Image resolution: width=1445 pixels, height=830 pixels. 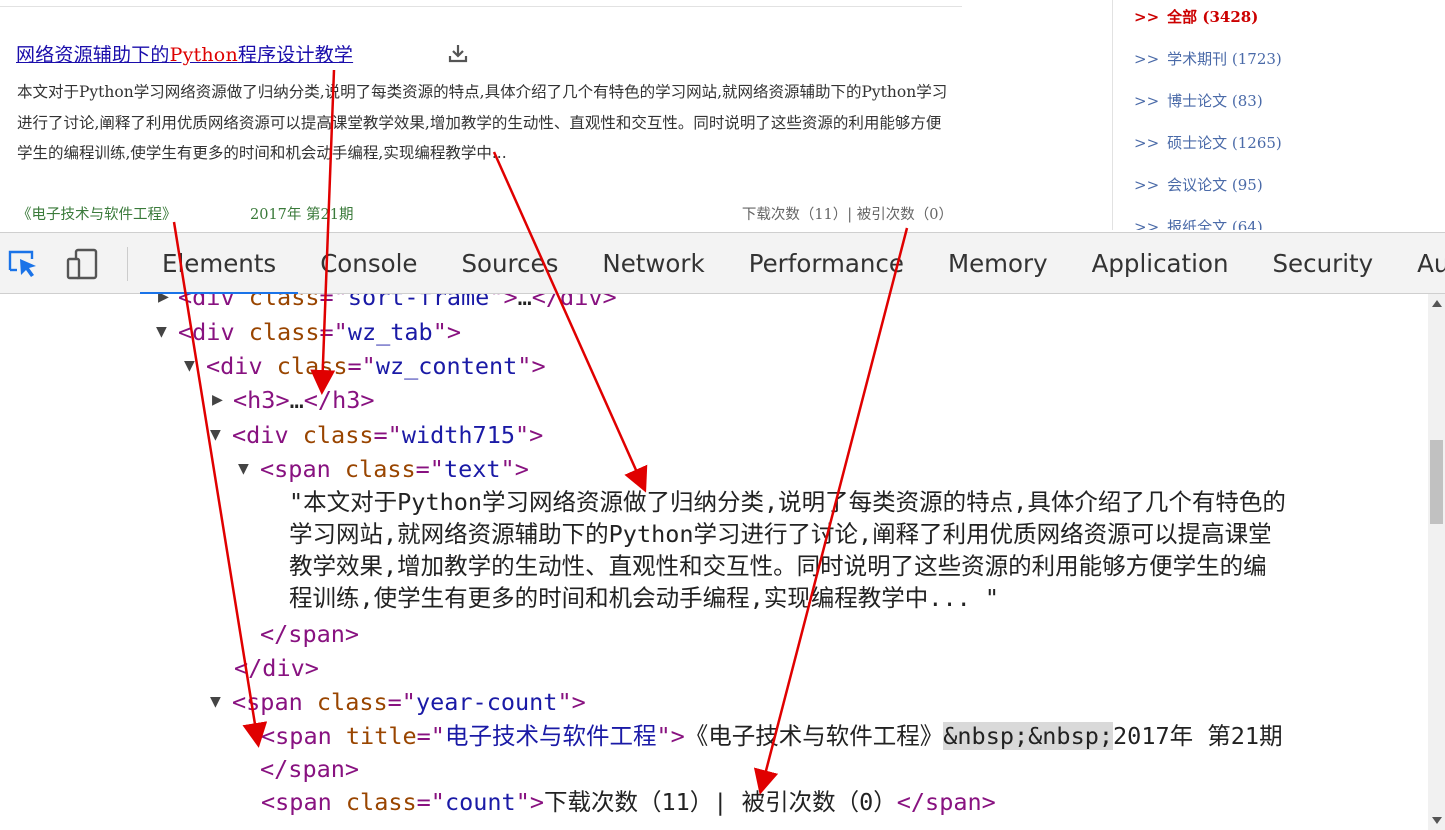 What do you see at coordinates (1420, 264) in the screenshot?
I see `tab-audits: Aud` at bounding box center [1420, 264].